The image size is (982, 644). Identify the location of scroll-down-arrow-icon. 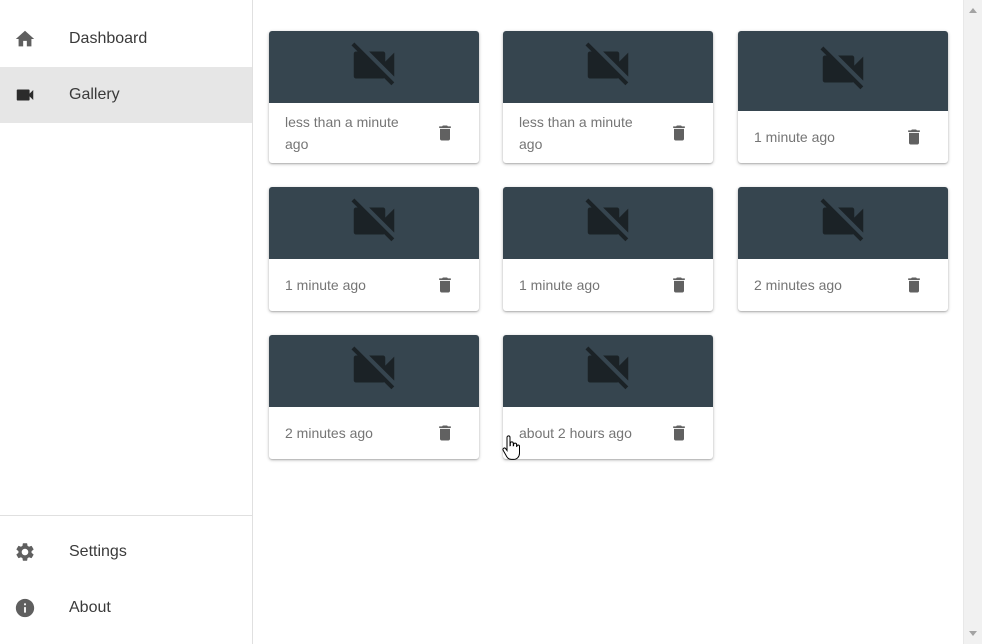
(973, 633).